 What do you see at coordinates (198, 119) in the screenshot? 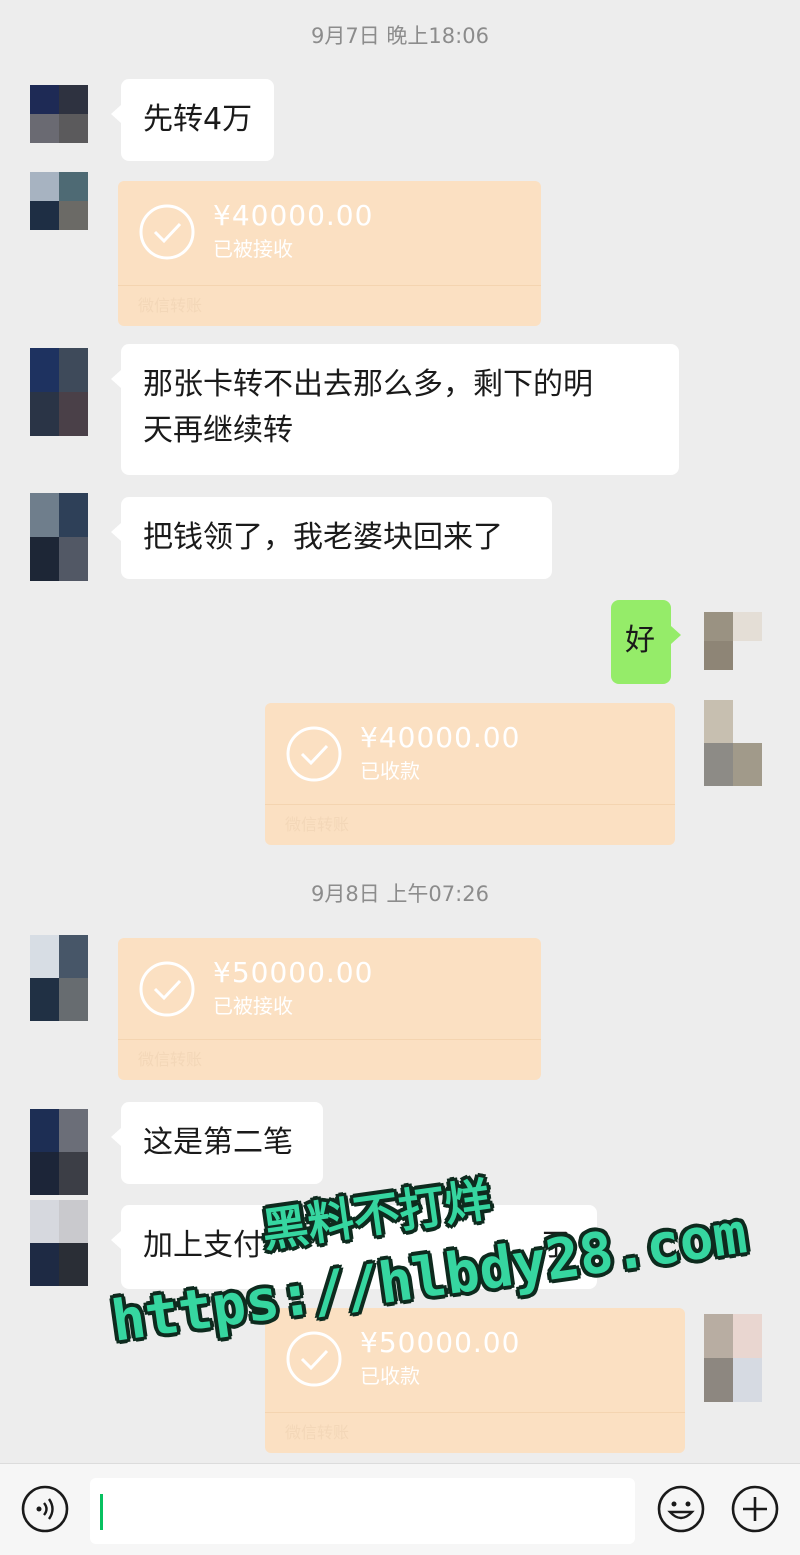
I see `message-text: 先转4万` at bounding box center [198, 119].